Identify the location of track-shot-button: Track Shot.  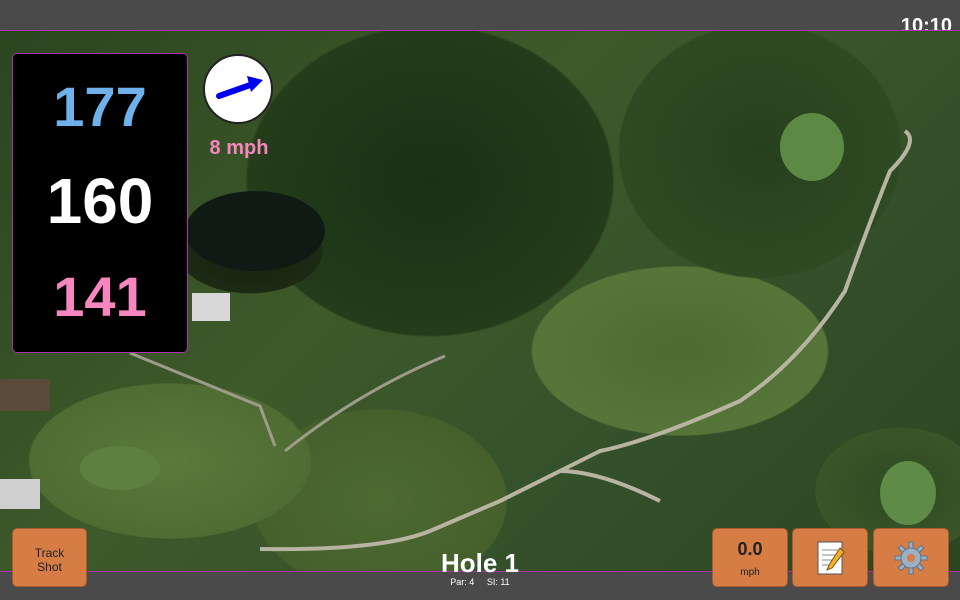
(49, 557).